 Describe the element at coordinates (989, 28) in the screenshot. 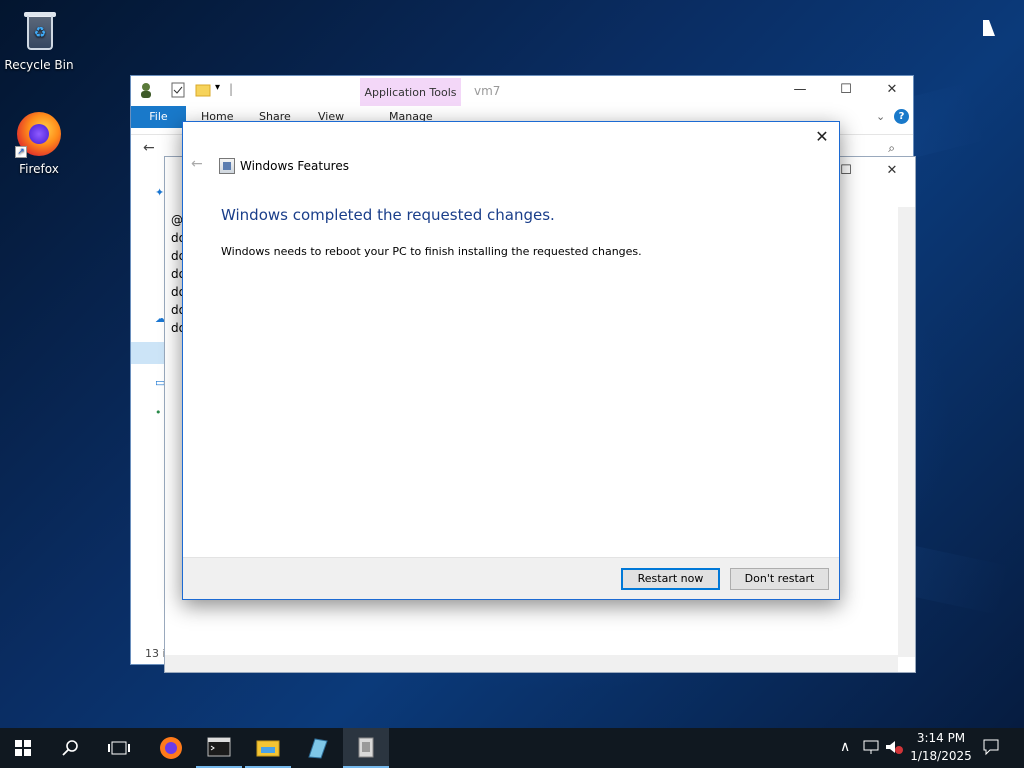

I see `mouse-pointer-icon` at that location.